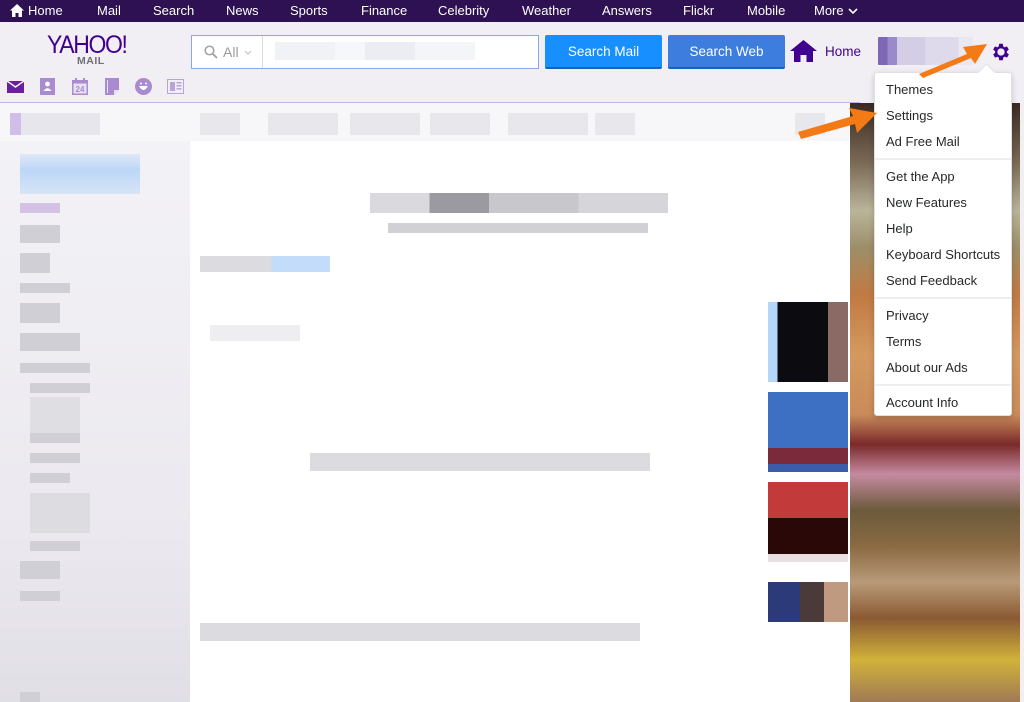 This screenshot has width=1024, height=702. What do you see at coordinates (922, 402) in the screenshot?
I see `menu-item-account-info: Account Info` at bounding box center [922, 402].